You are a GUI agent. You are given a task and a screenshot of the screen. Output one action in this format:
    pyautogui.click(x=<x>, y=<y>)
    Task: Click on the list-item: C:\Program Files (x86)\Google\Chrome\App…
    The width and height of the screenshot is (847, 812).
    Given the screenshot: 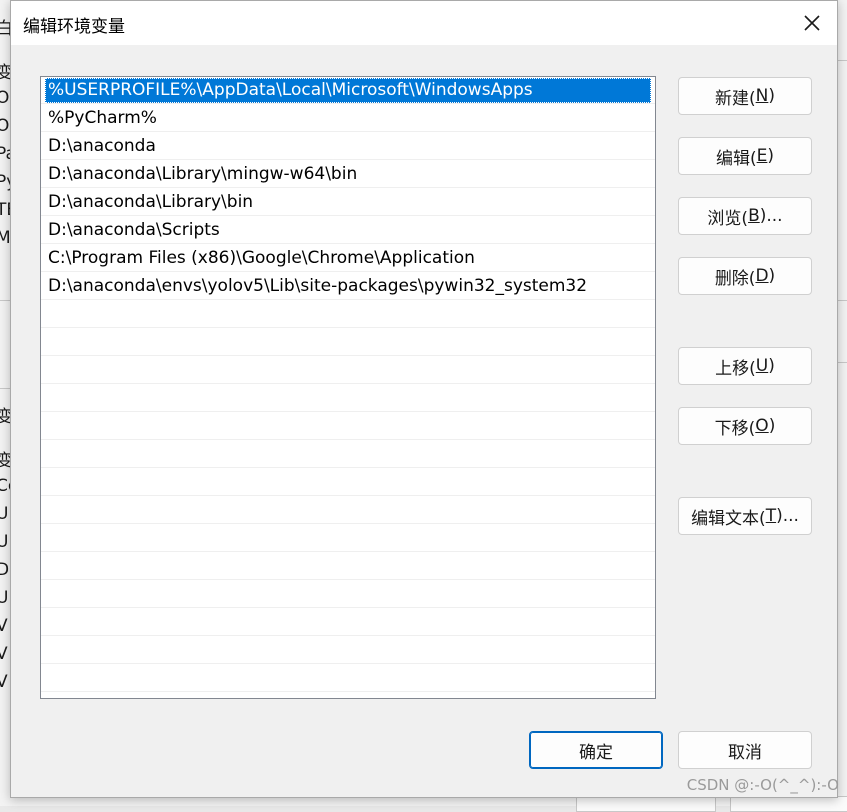 What is the action you would take?
    pyautogui.click(x=348, y=258)
    